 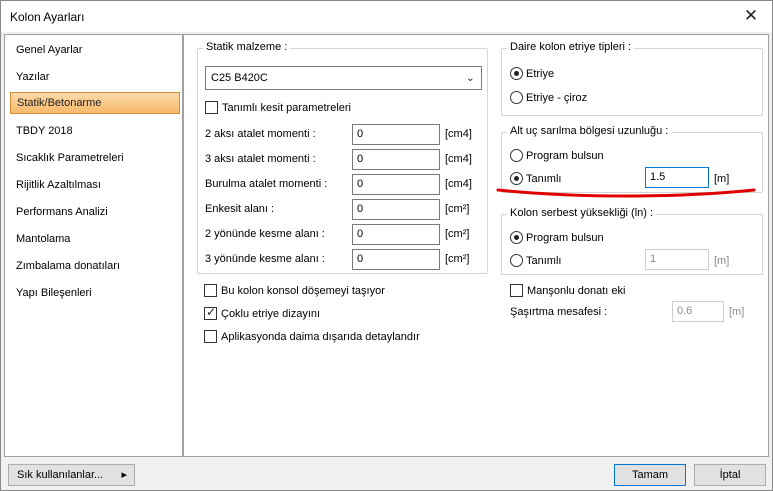 What do you see at coordinates (751, 16) in the screenshot?
I see `close-icon: ✕` at bounding box center [751, 16].